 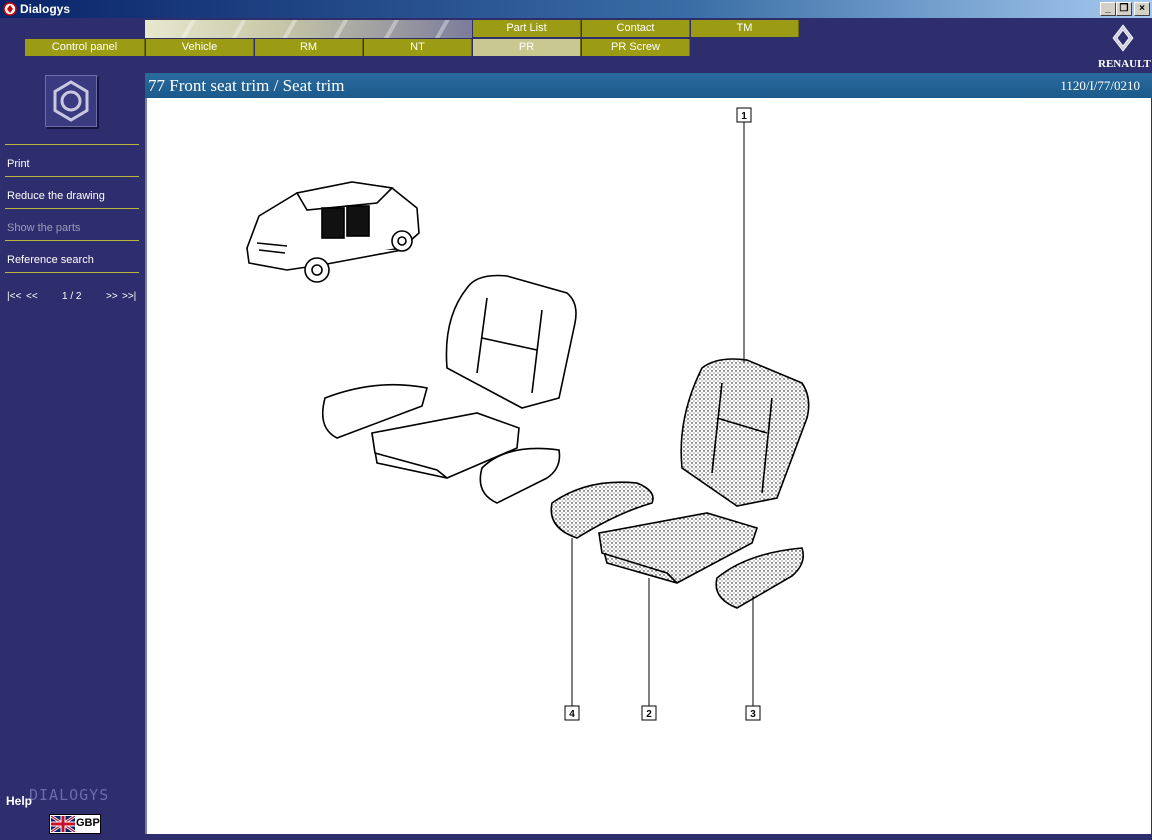 What do you see at coordinates (85, 47) in the screenshot?
I see `tab-control-panel: Control panel` at bounding box center [85, 47].